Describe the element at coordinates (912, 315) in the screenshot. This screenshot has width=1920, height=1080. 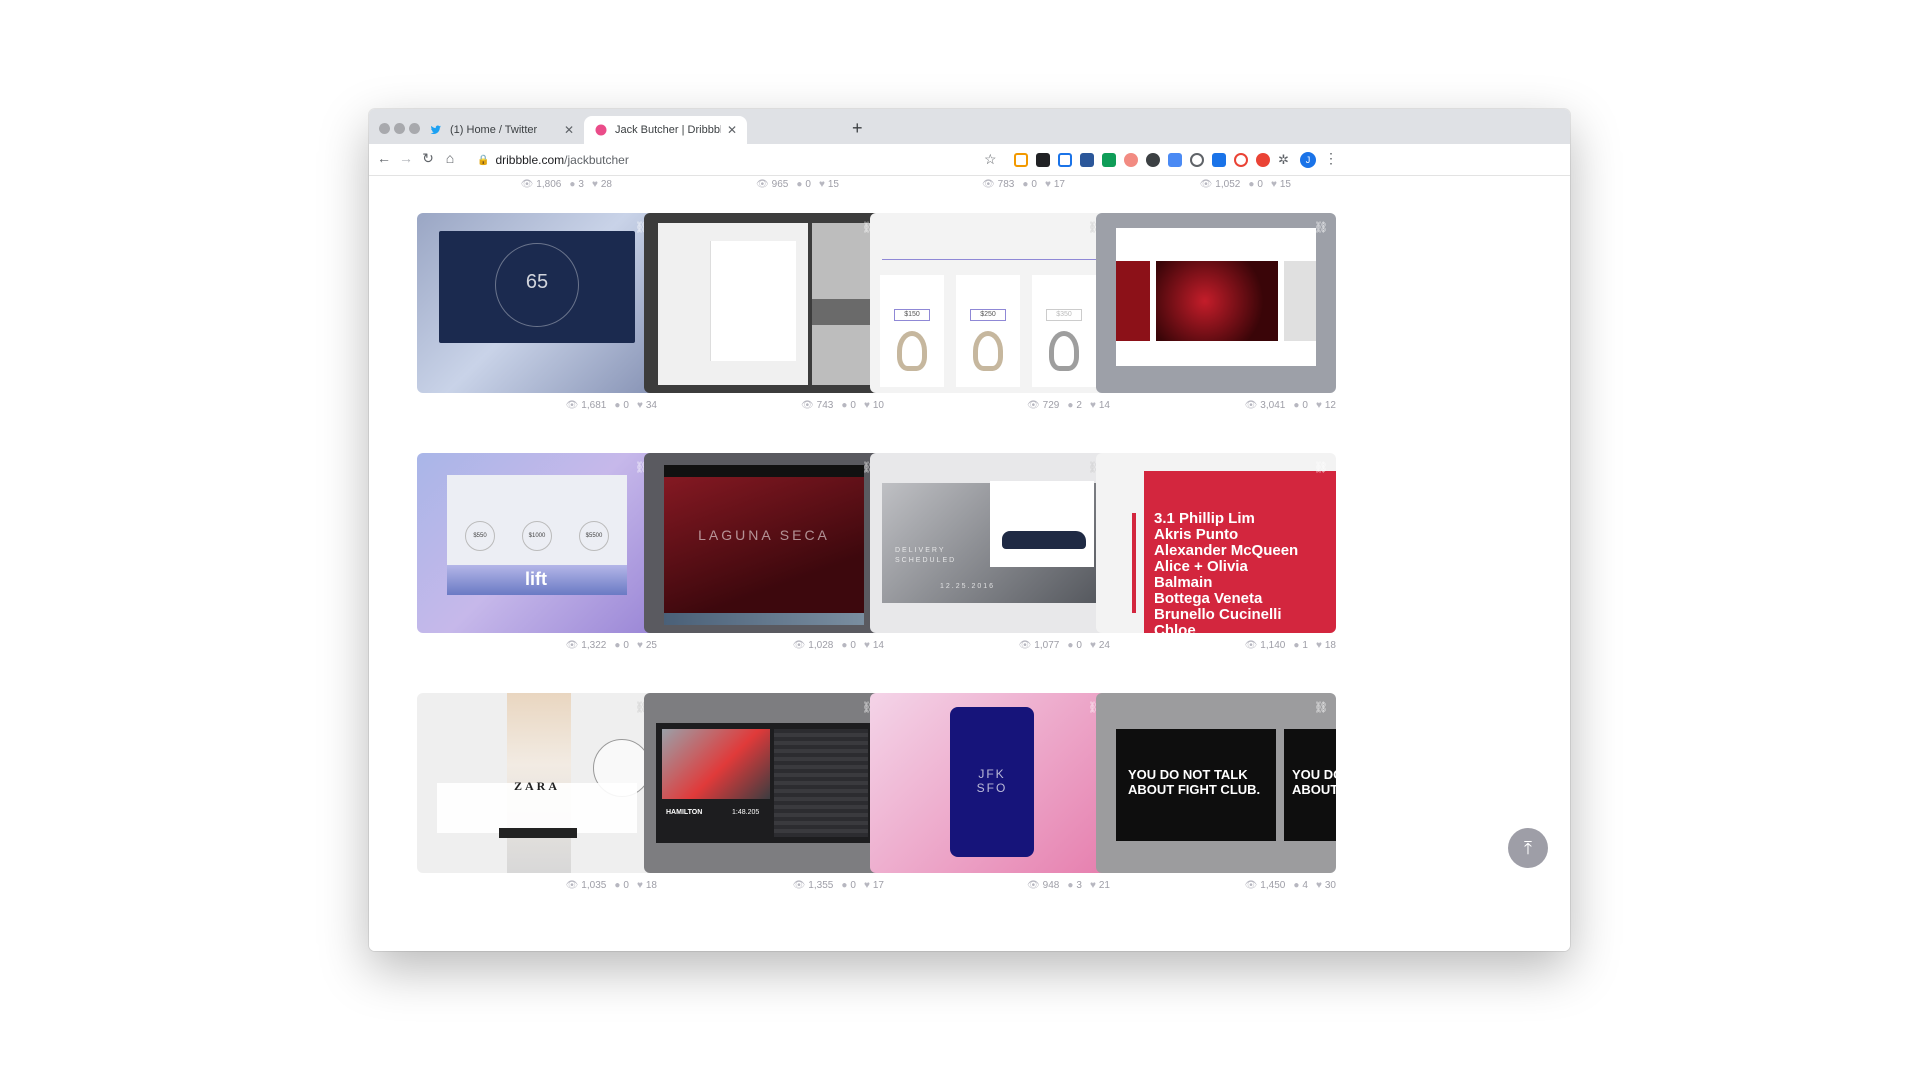
I see `price-tag: $150` at that location.